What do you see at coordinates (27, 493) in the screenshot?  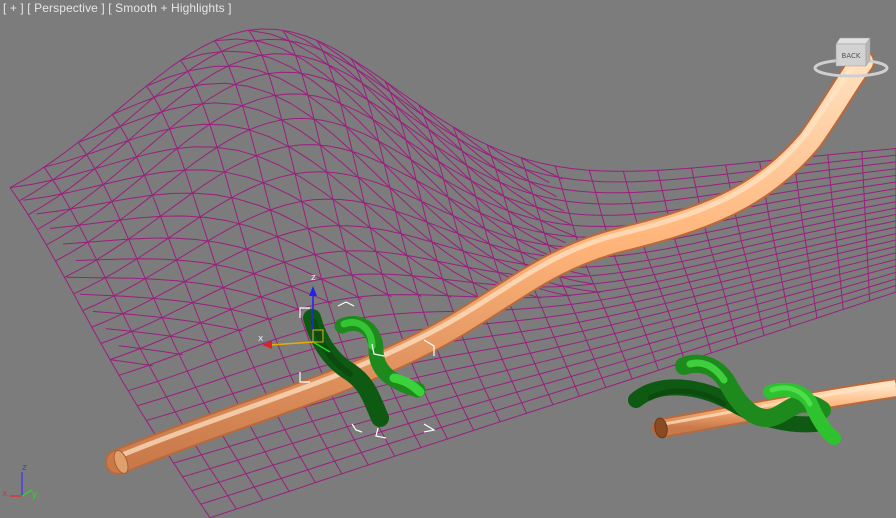 I see `world-y-axis` at bounding box center [27, 493].